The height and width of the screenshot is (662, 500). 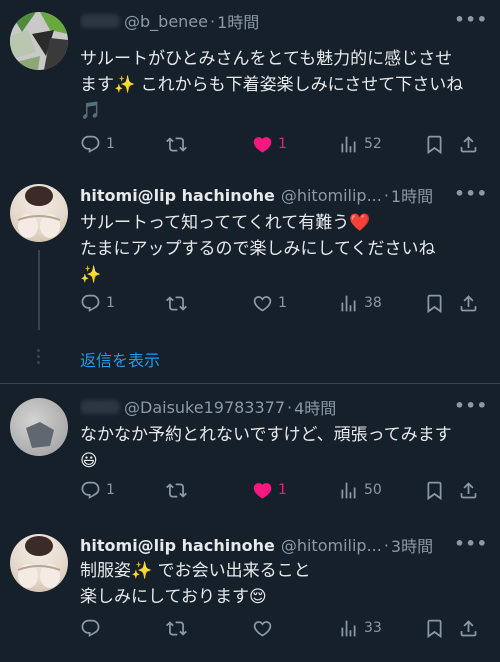 What do you see at coordinates (258, 249) in the screenshot?
I see `tweet-text-line: たまにアップするので楽しみにしてくださいね` at bounding box center [258, 249].